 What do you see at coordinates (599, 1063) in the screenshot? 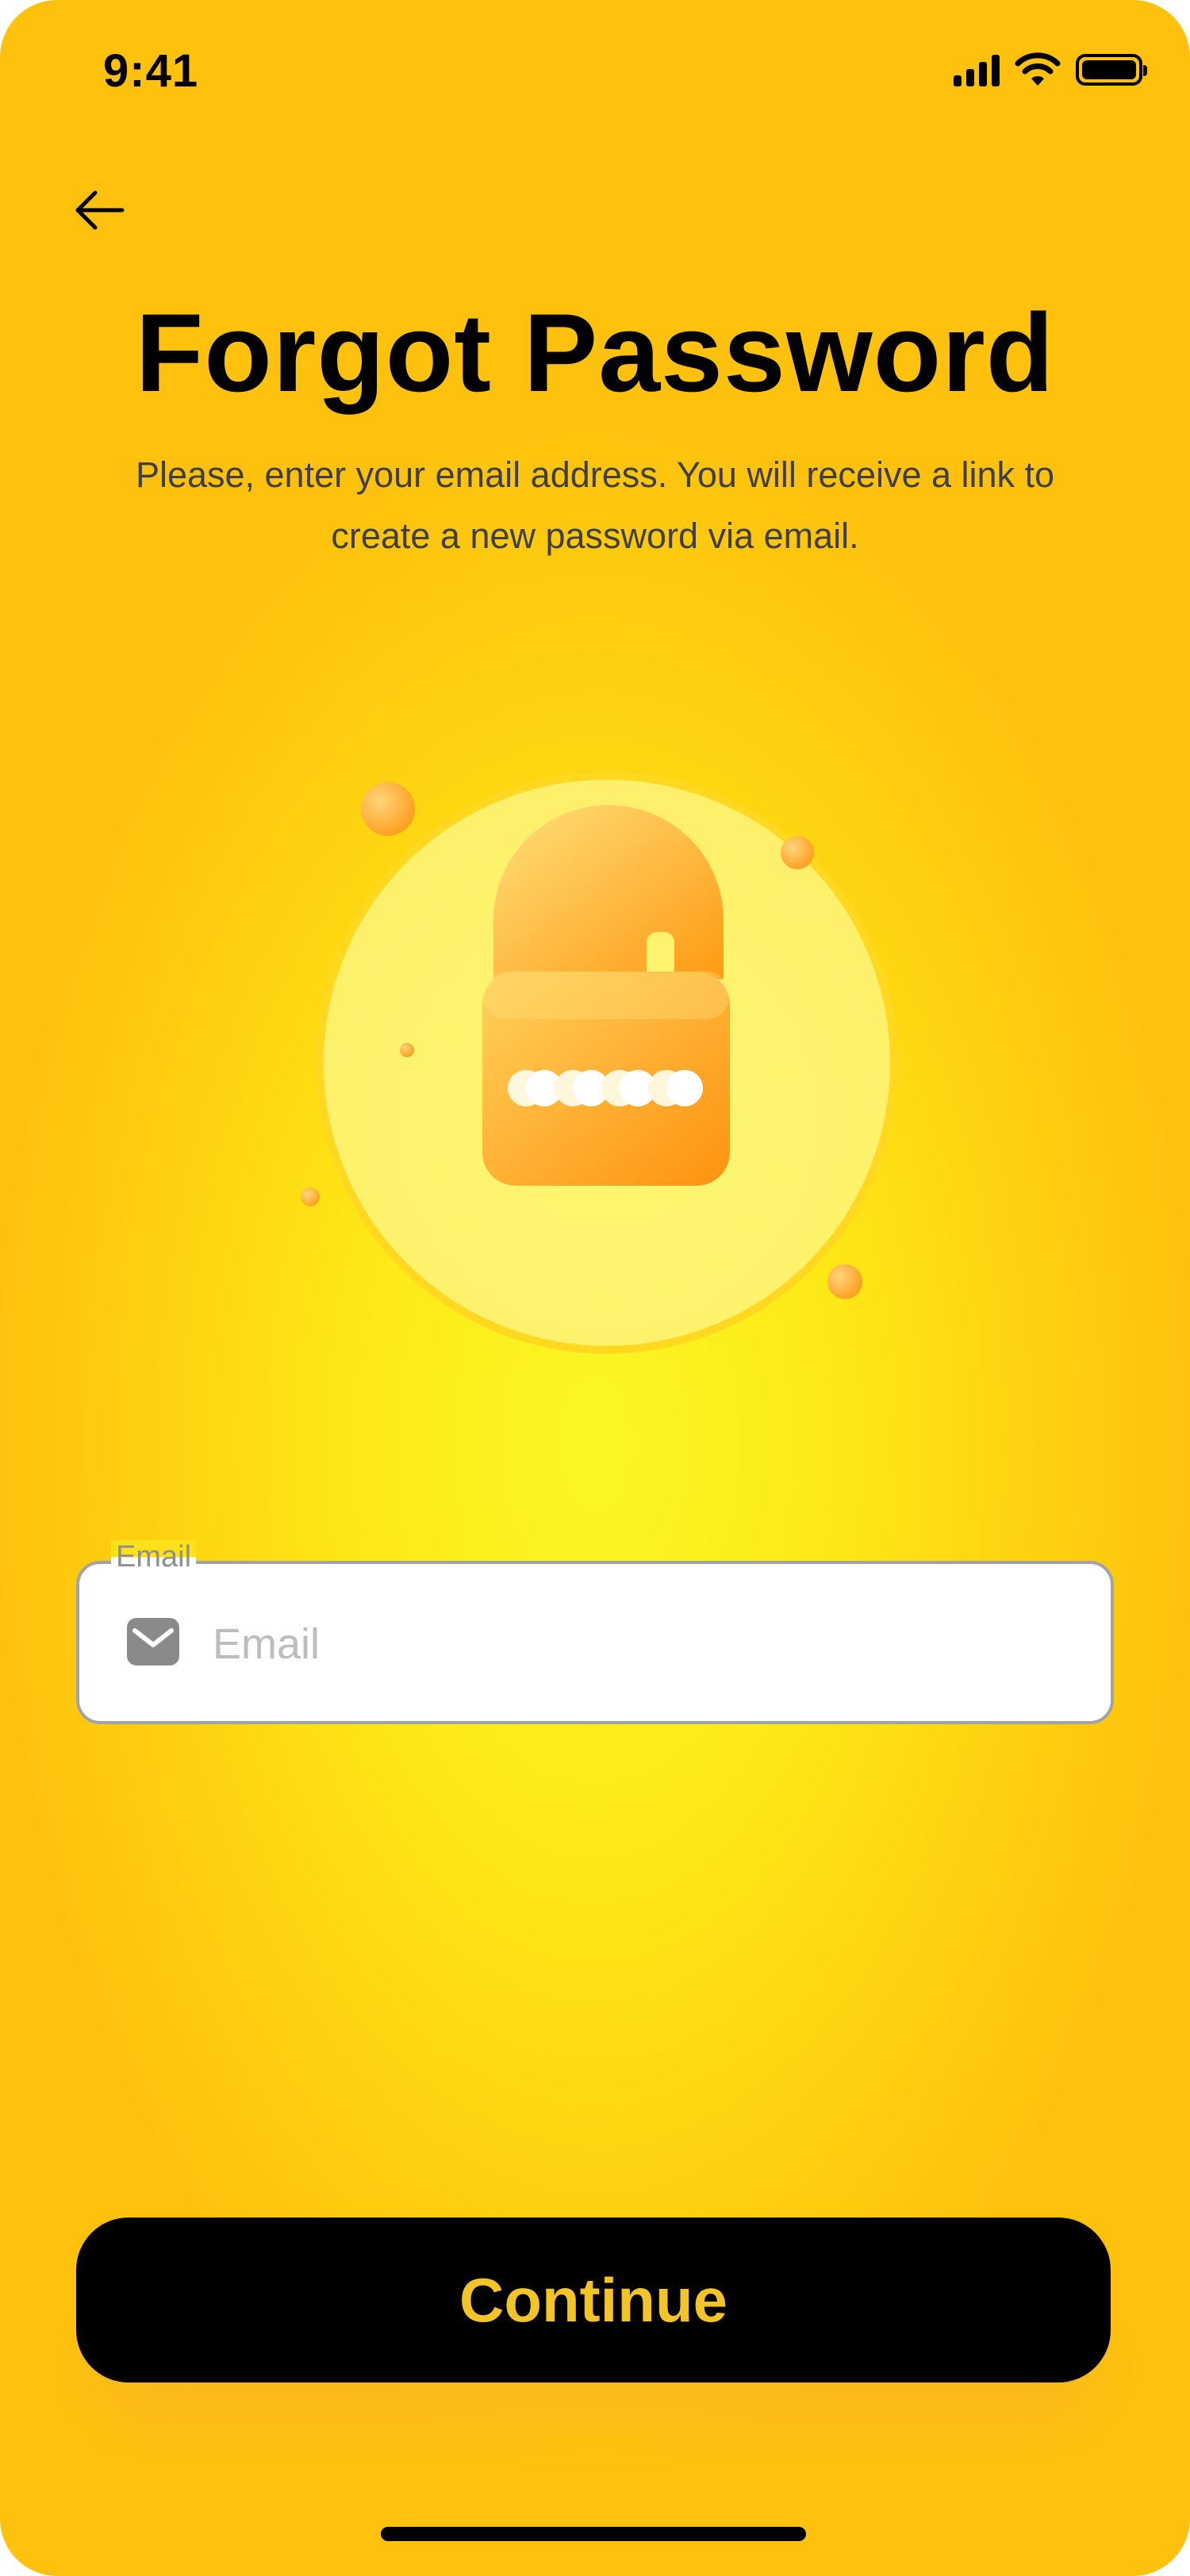
I see `padlock-illustration` at bounding box center [599, 1063].